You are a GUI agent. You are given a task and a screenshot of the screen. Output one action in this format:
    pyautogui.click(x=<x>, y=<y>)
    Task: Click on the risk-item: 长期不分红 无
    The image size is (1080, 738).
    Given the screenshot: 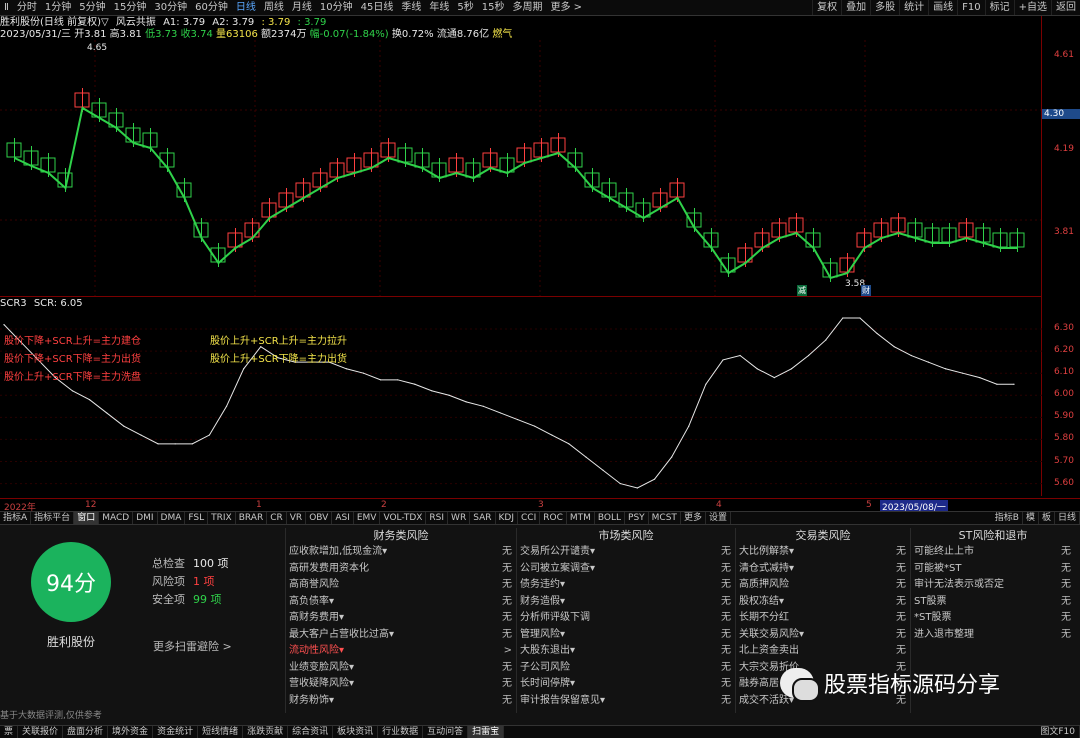 What is the action you would take?
    pyautogui.click(x=823, y=618)
    